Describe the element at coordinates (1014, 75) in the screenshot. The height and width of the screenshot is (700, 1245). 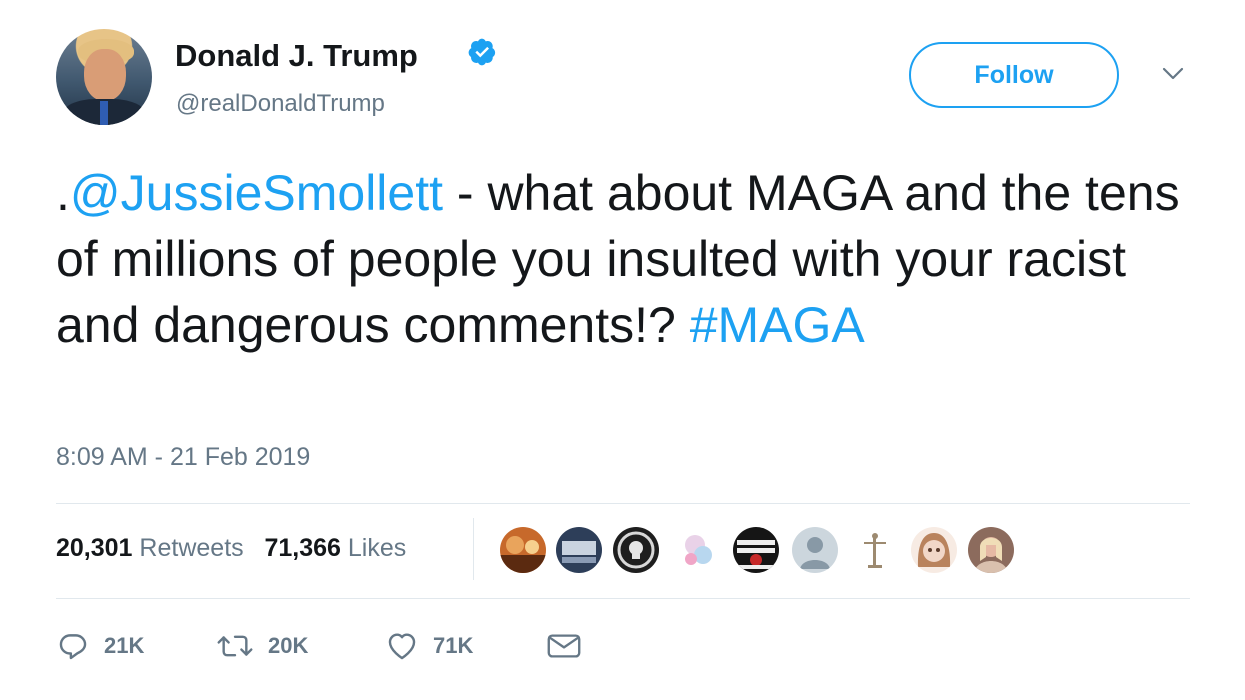
I see `follow-button: Follow` at that location.